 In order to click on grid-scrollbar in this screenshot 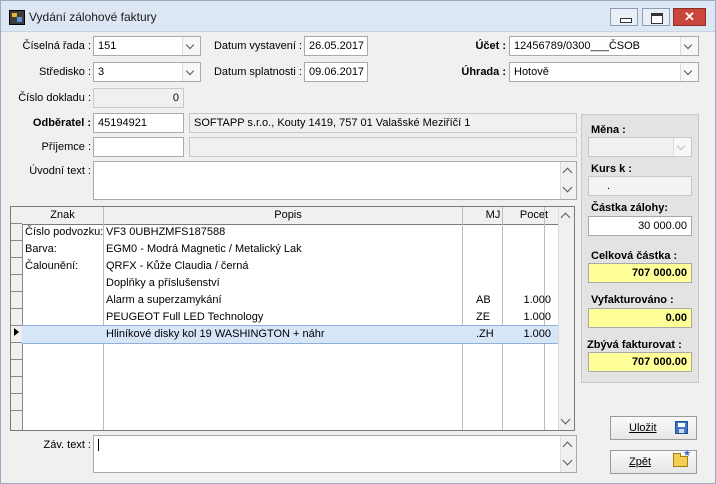, I will do `click(566, 318)`.